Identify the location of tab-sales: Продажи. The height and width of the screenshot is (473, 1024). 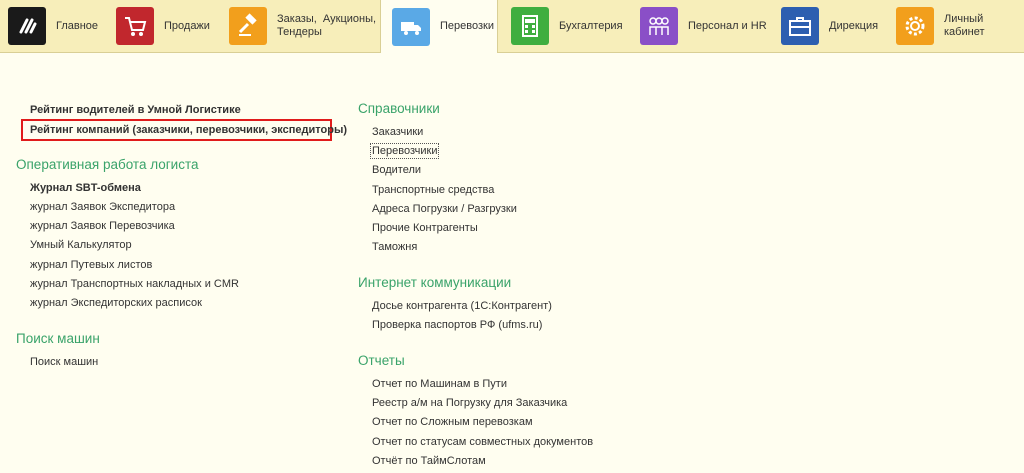
(168, 26).